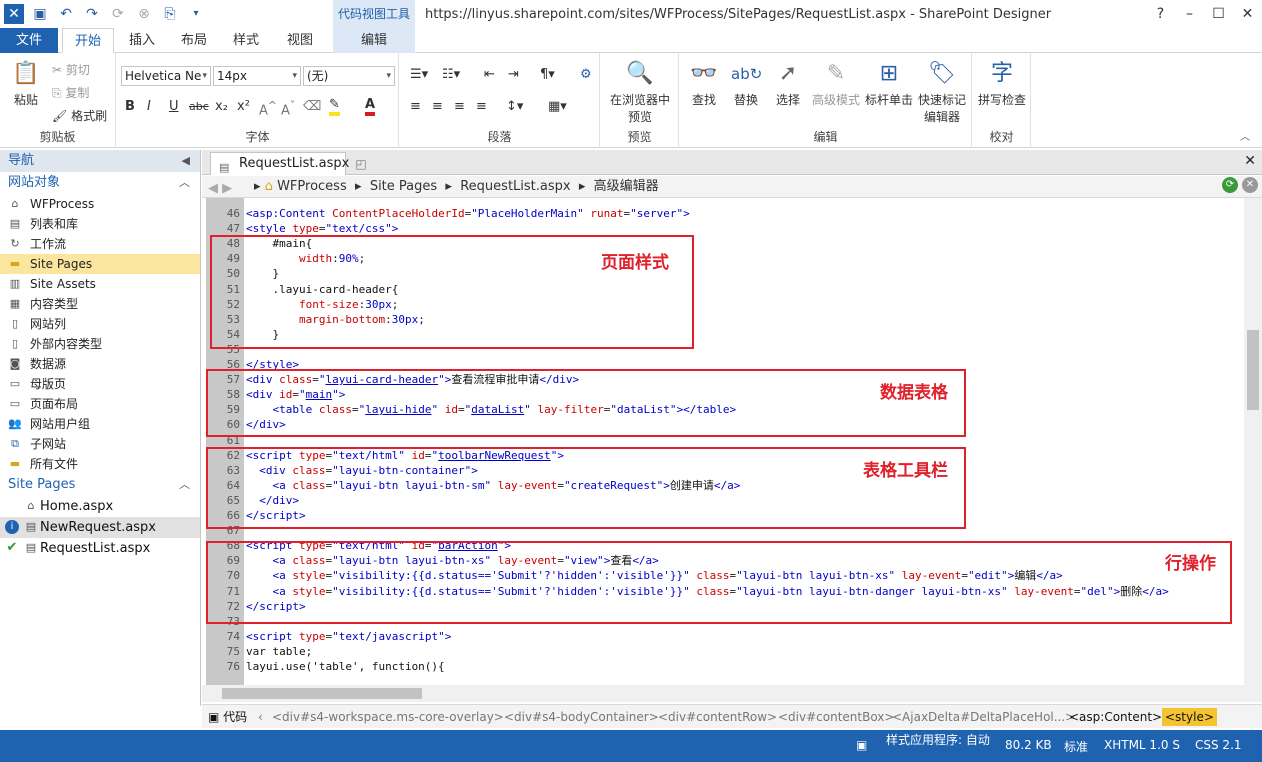 The height and width of the screenshot is (762, 1262). What do you see at coordinates (100, 264) in the screenshot?
I see `nav-item-site-pages: ▬ Site Pages` at bounding box center [100, 264].